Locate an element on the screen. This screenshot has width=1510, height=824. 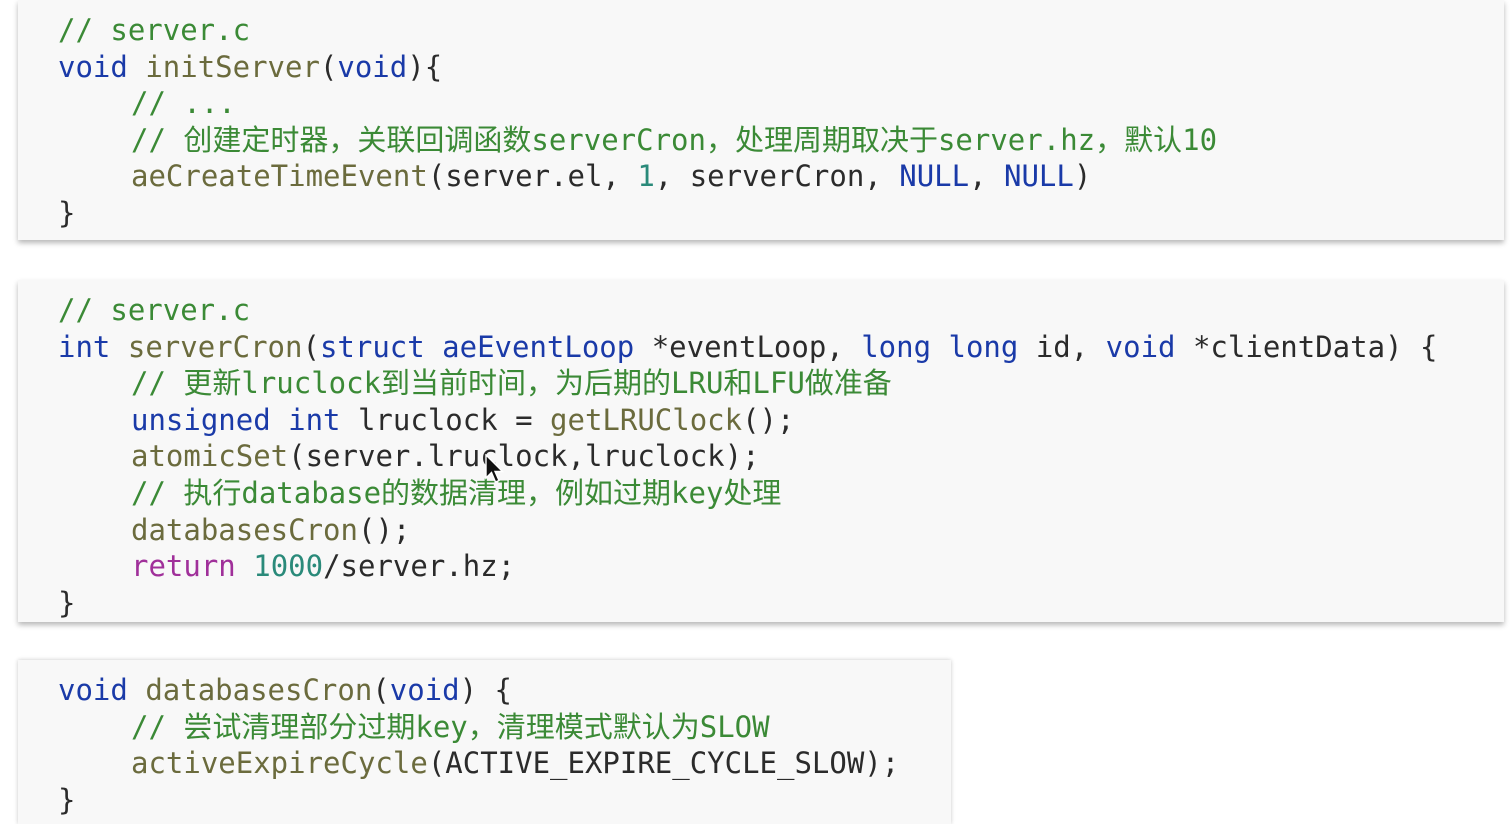
code-function-name: getLRUClock is located at coordinates (646, 419).